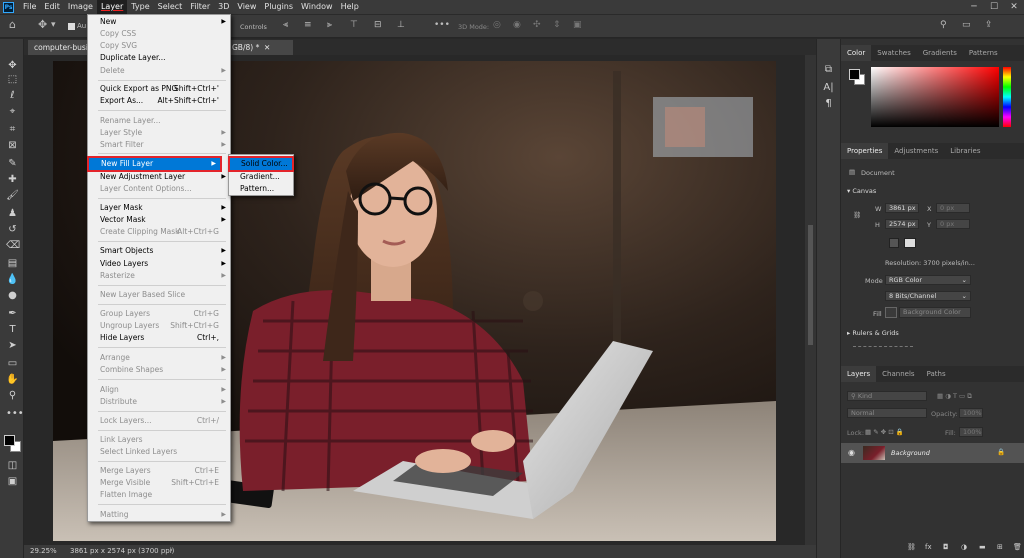  What do you see at coordinates (910, 243) in the screenshot?
I see `landscape-orientation-icon` at bounding box center [910, 243].